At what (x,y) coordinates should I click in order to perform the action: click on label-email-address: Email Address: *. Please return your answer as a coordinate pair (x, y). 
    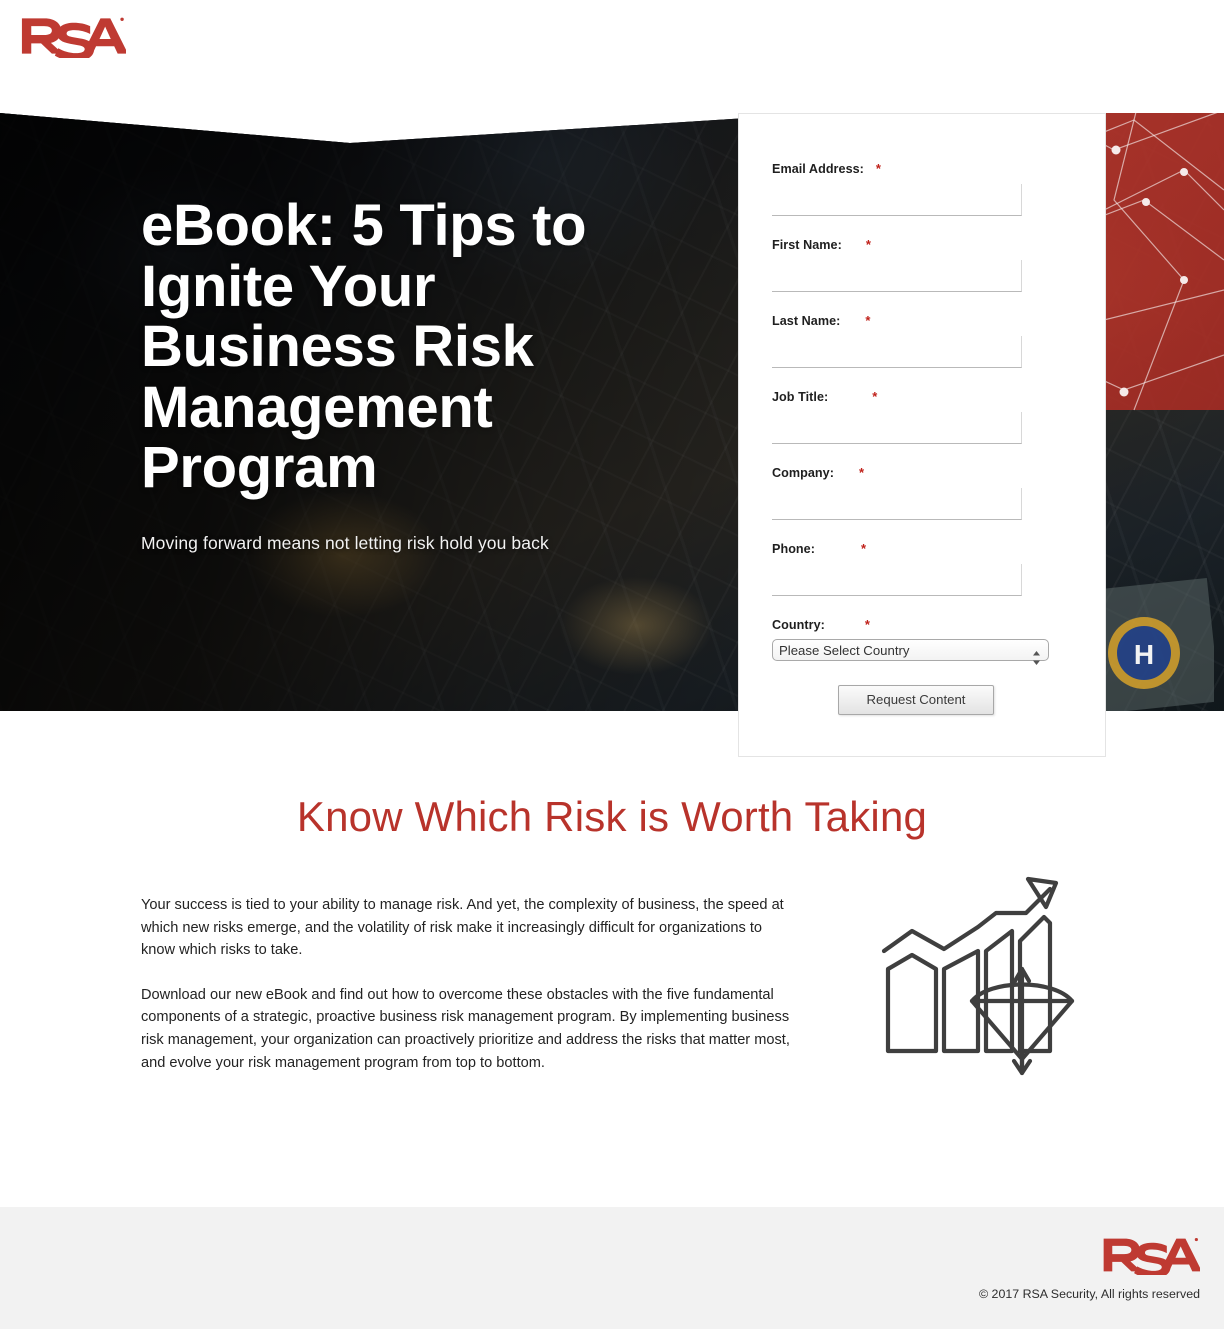
    Looking at the image, I should click on (922, 158).